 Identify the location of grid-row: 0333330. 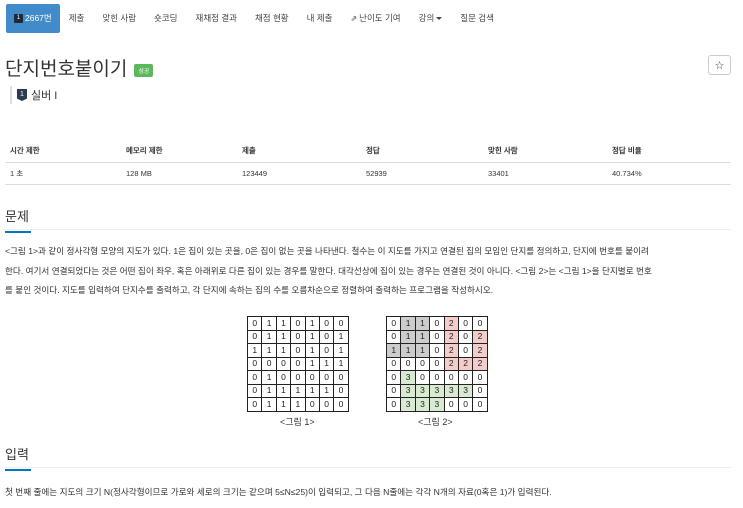
(436, 390).